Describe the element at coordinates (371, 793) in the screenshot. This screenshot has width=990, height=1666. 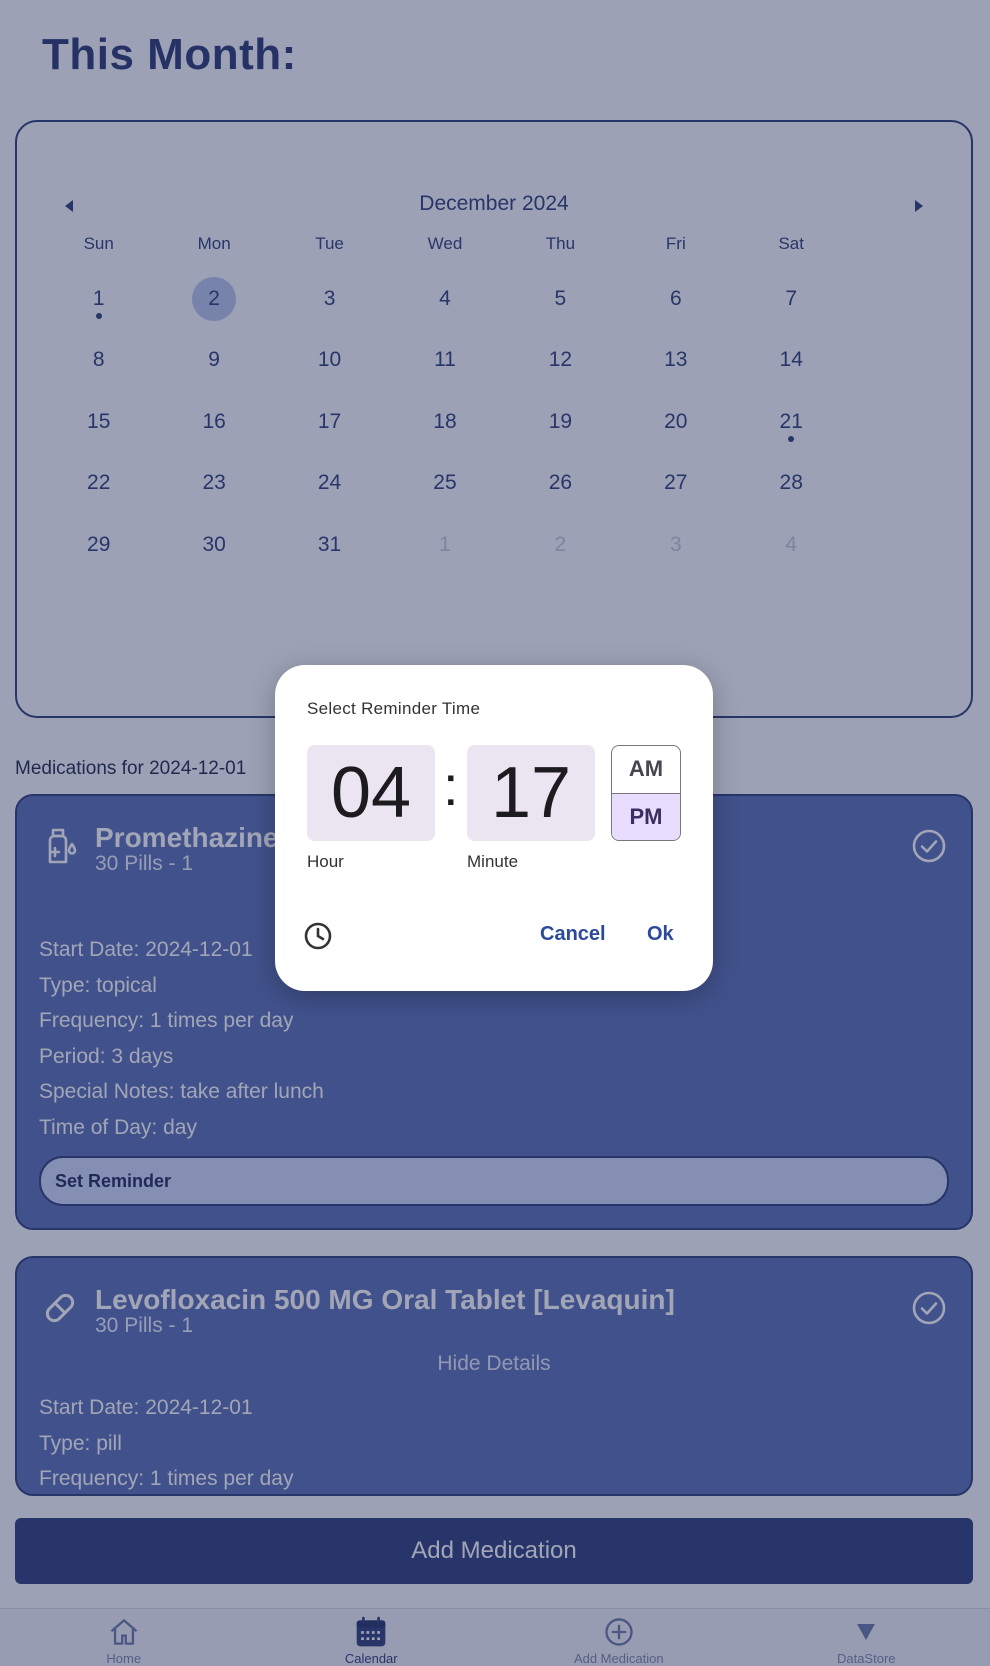
I see `hour-input: 04` at that location.